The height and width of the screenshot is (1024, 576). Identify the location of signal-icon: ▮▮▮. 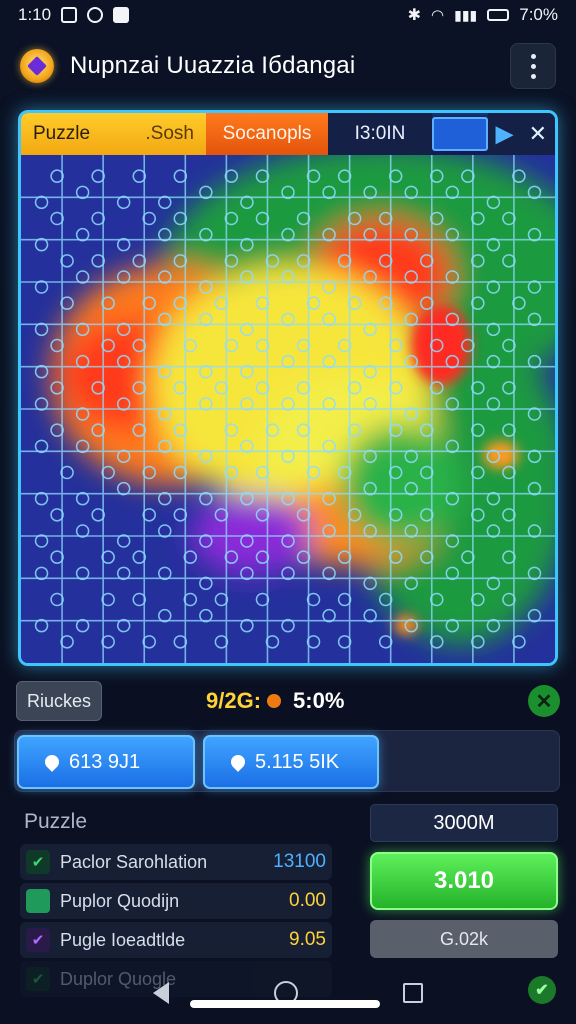
(466, 14).